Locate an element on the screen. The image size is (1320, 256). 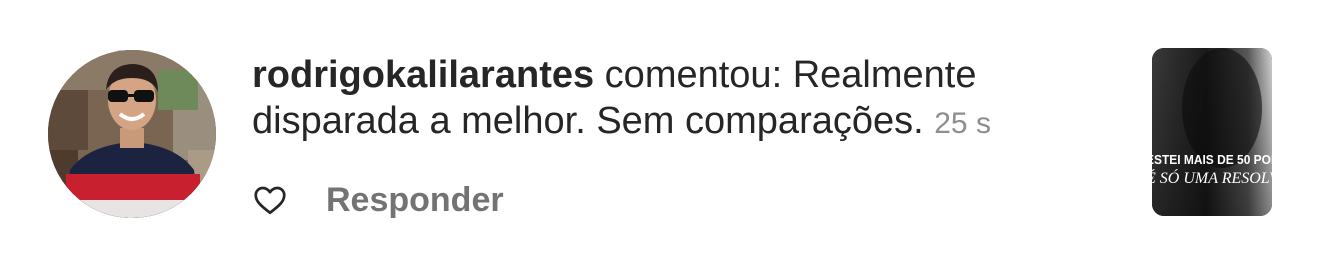
post-thumbnail-image is located at coordinates (1212, 132).